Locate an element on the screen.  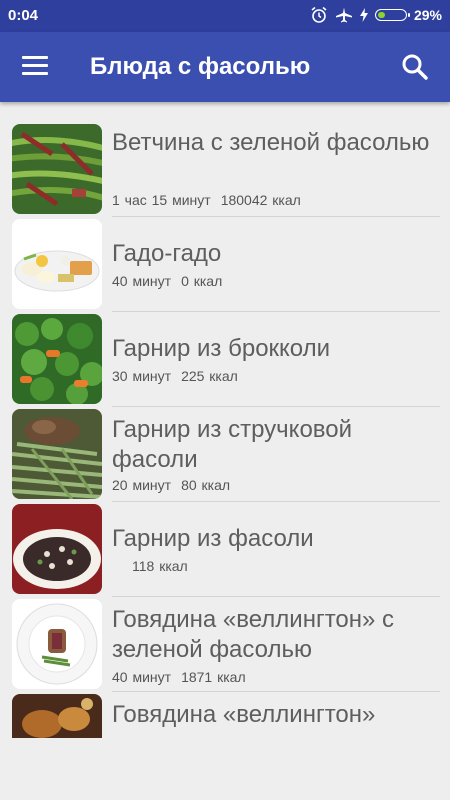
recipe-meta: 30 минут 225 ккал is located at coordinates (175, 376).